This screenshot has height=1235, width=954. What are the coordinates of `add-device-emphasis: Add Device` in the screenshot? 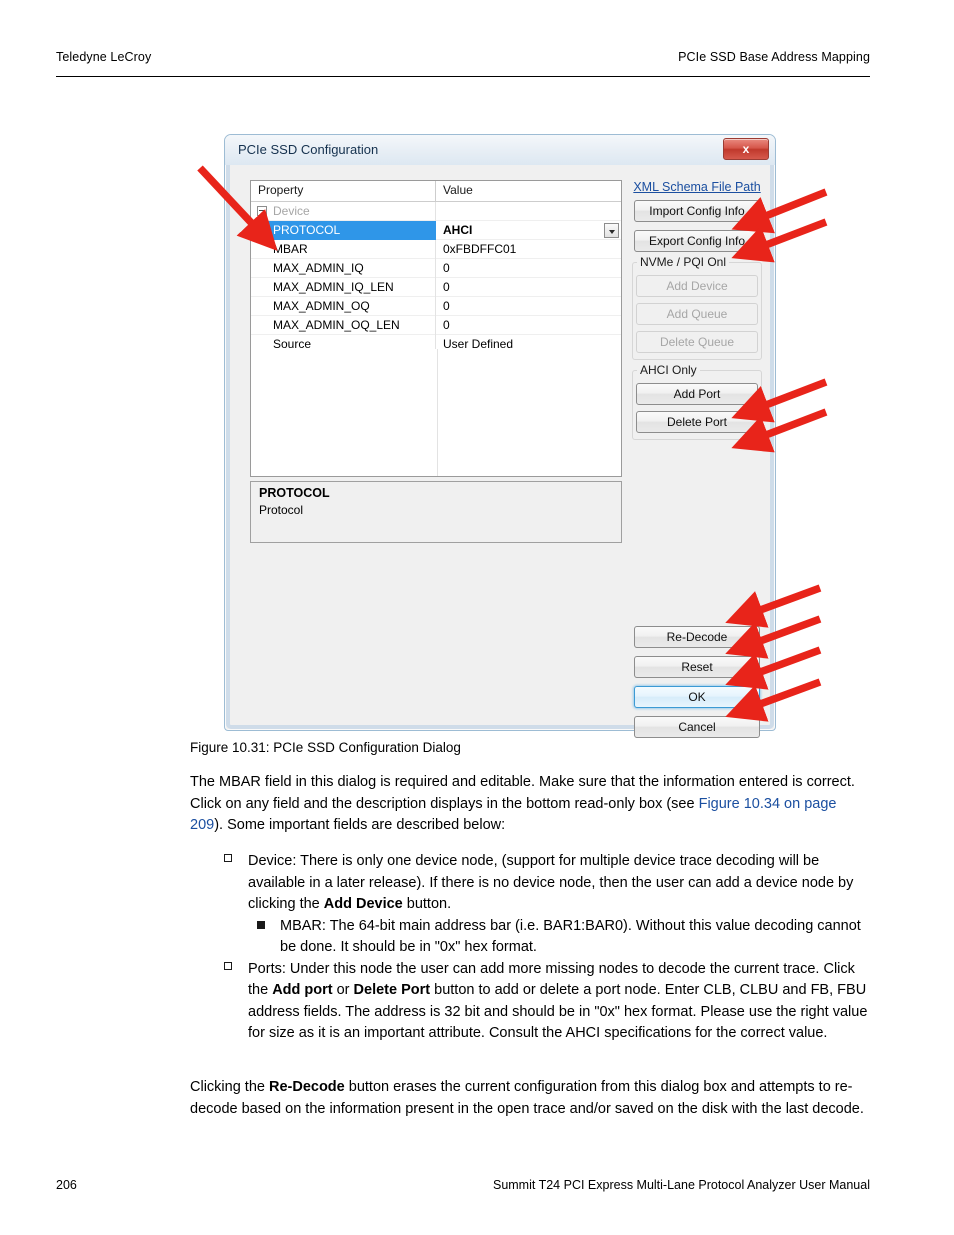 It's located at (363, 904).